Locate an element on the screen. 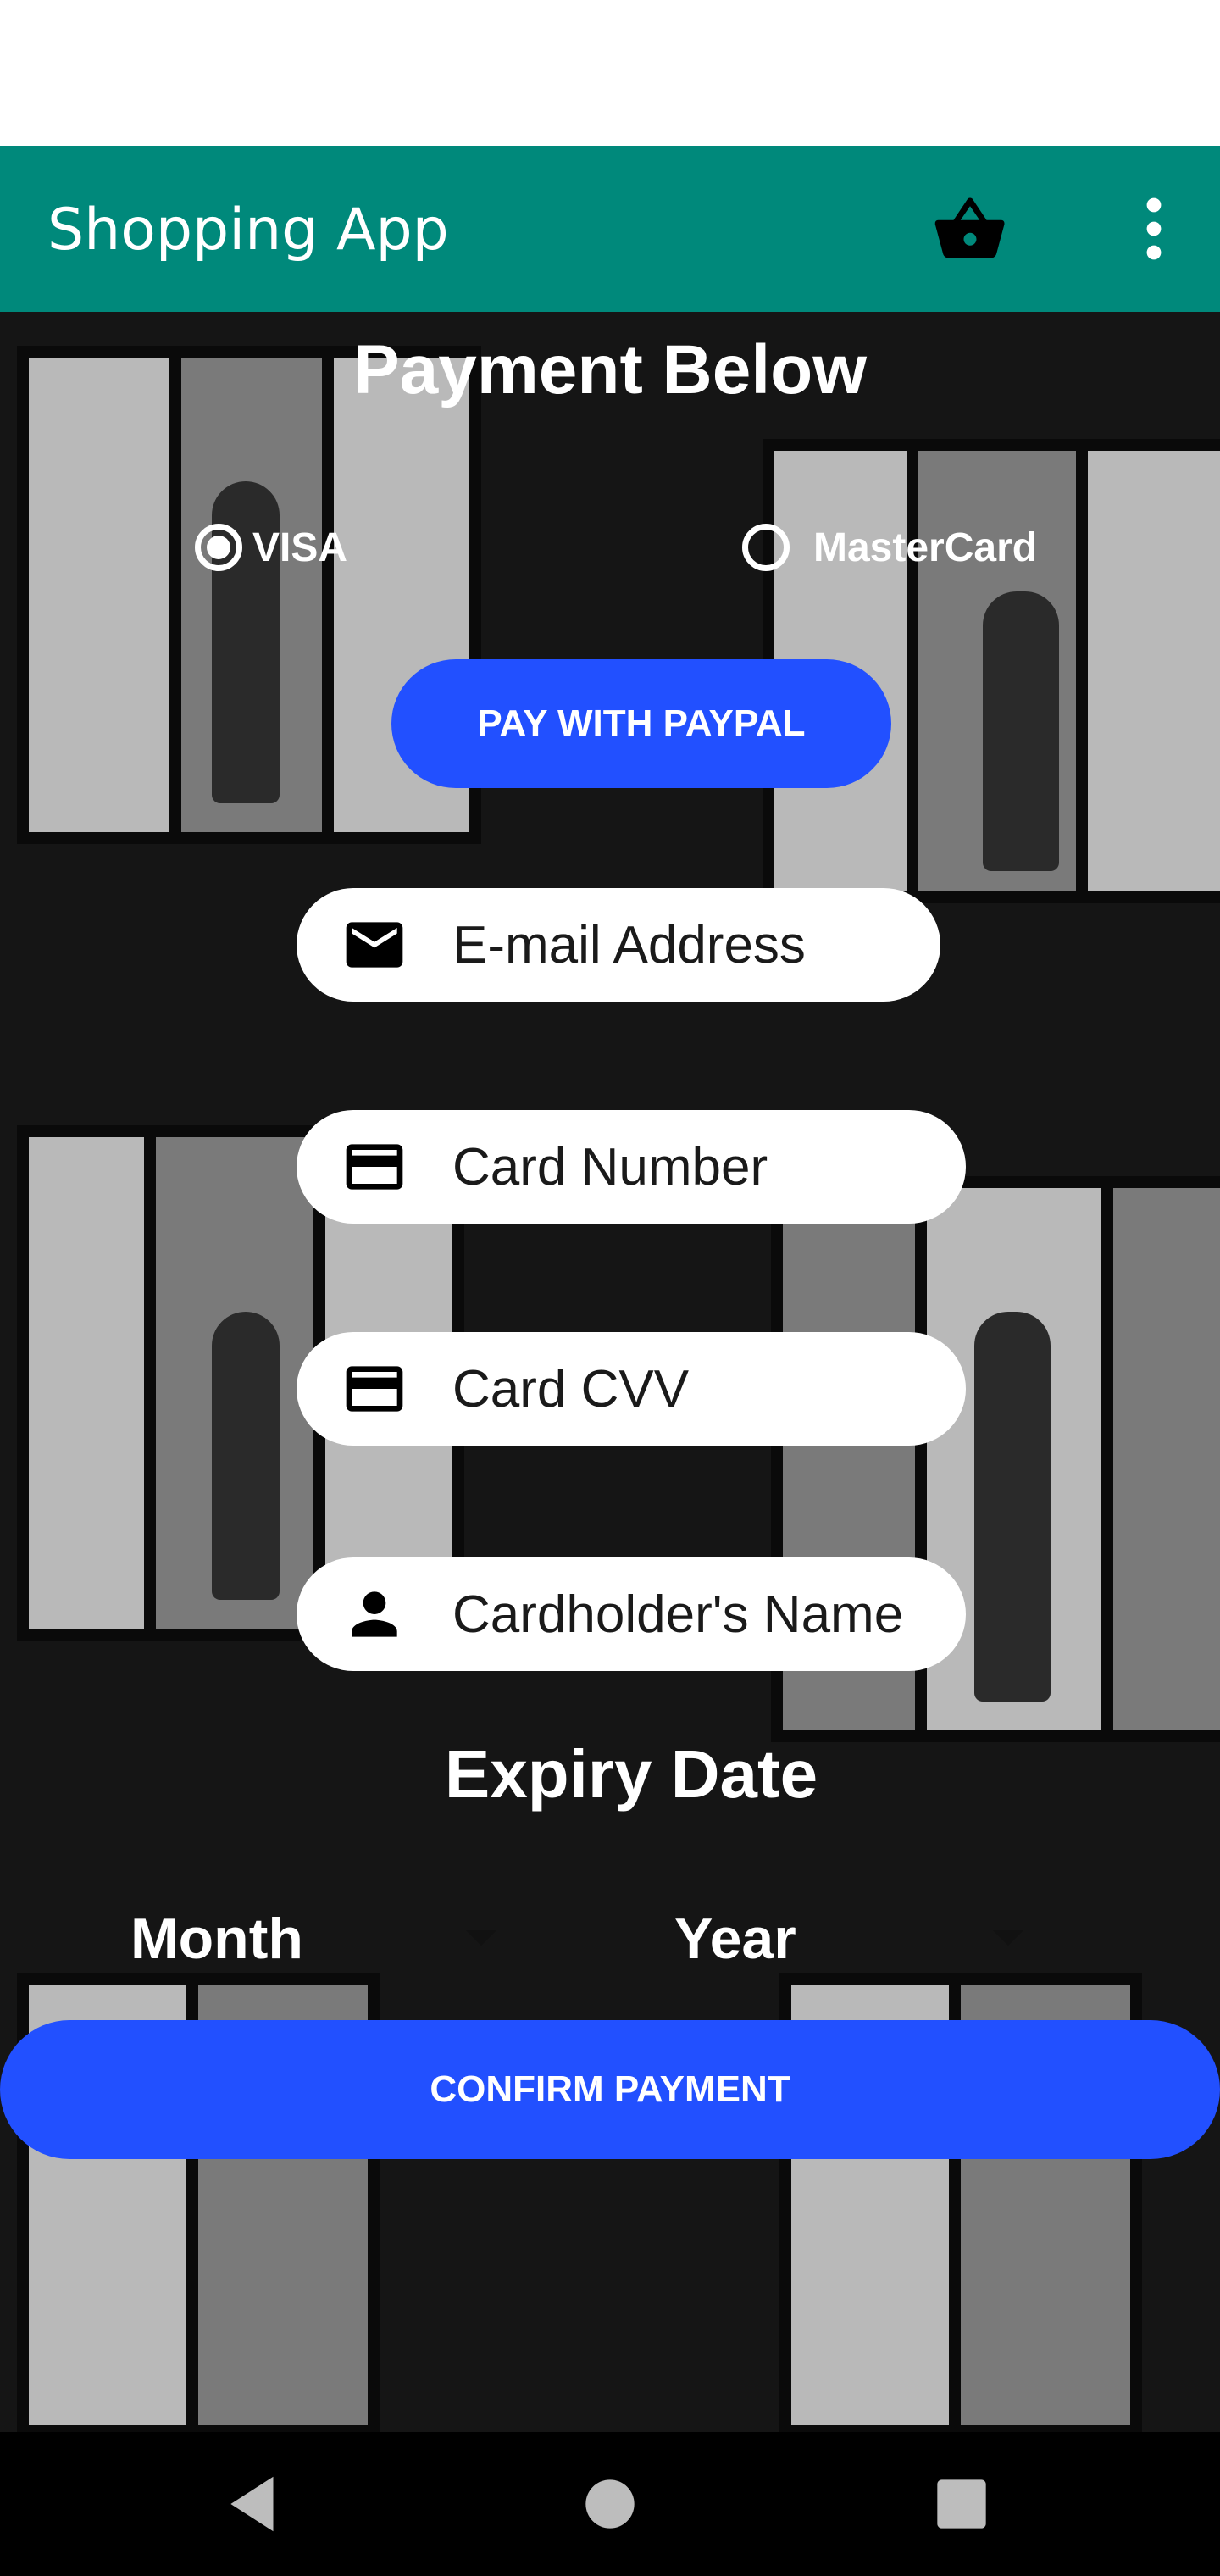  status-bar is located at coordinates (610, 73).